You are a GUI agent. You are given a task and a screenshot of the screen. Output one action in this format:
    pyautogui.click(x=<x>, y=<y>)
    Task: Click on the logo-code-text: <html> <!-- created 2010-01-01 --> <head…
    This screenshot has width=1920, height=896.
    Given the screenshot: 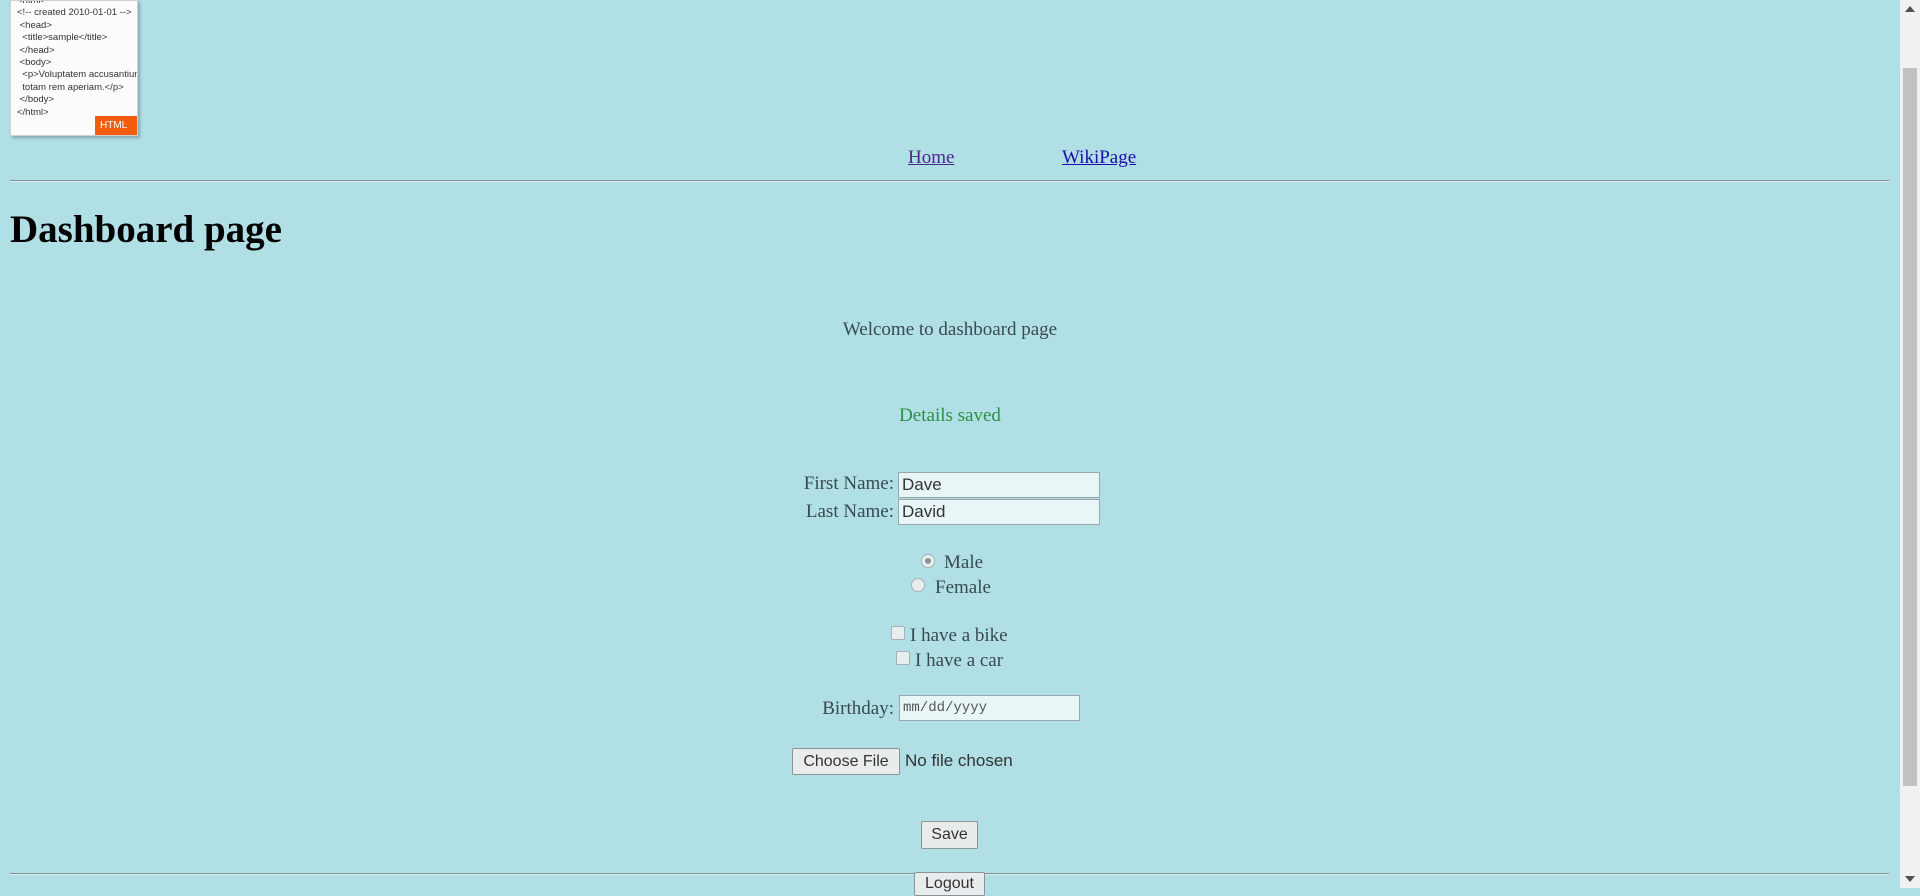 What is the action you would take?
    pyautogui.click(x=77, y=59)
    